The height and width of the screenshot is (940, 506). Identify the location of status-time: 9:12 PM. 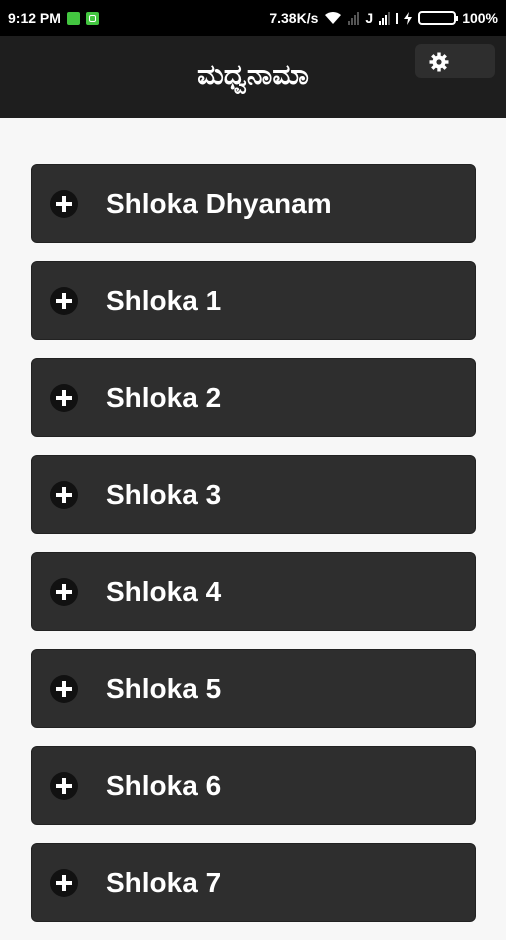
(34, 18).